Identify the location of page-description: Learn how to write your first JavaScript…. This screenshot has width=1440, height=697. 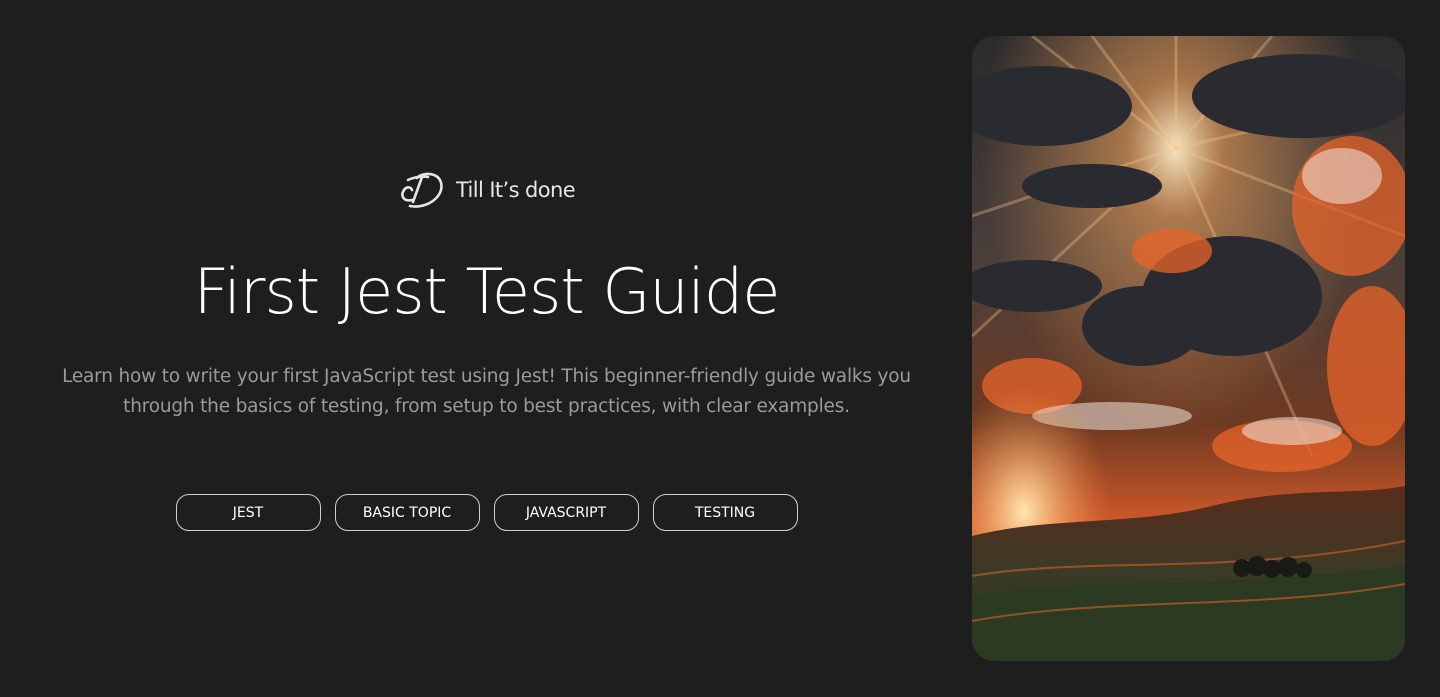
(486, 391).